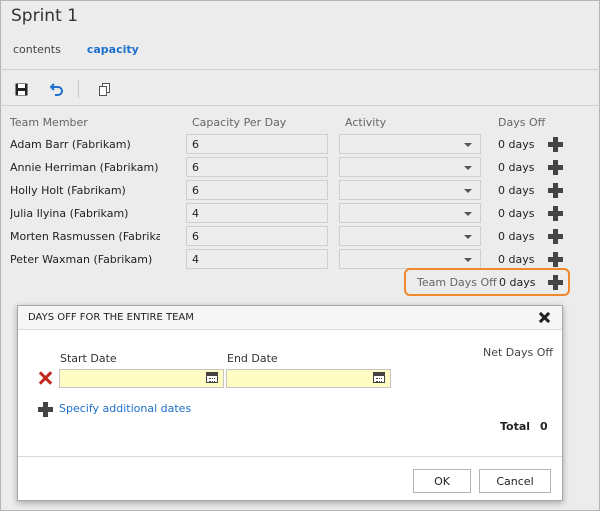  Describe the element at coordinates (21, 89) in the screenshot. I see `save-icon` at that location.